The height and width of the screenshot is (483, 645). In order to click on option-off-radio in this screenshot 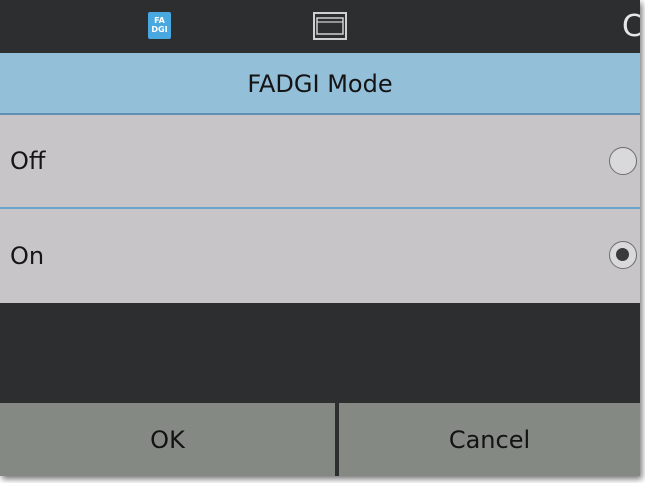, I will do `click(623, 161)`.